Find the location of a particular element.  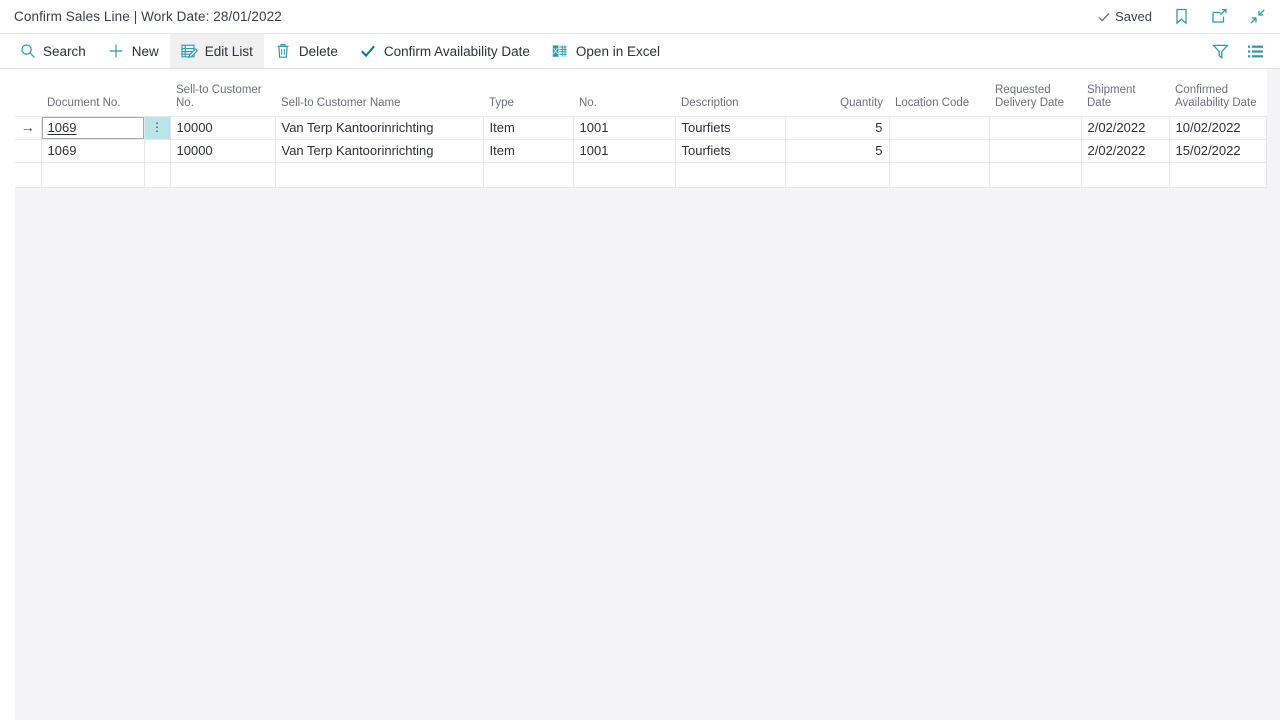

cell-sell-to-customer-no is located at coordinates (222, 174).